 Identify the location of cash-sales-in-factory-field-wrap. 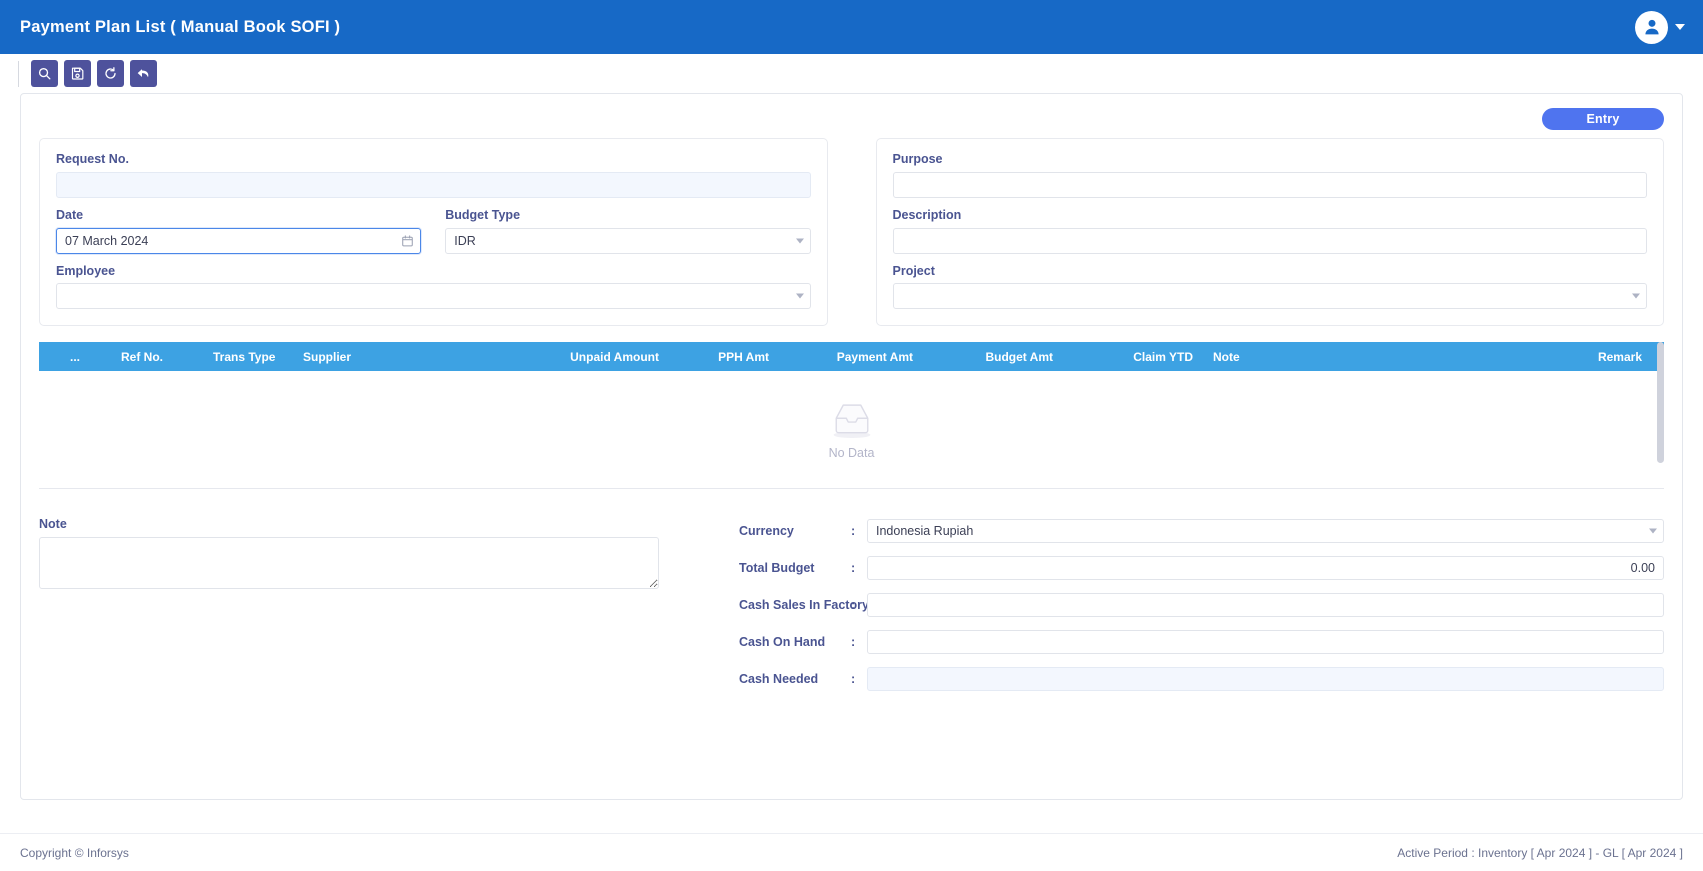
(1265, 605).